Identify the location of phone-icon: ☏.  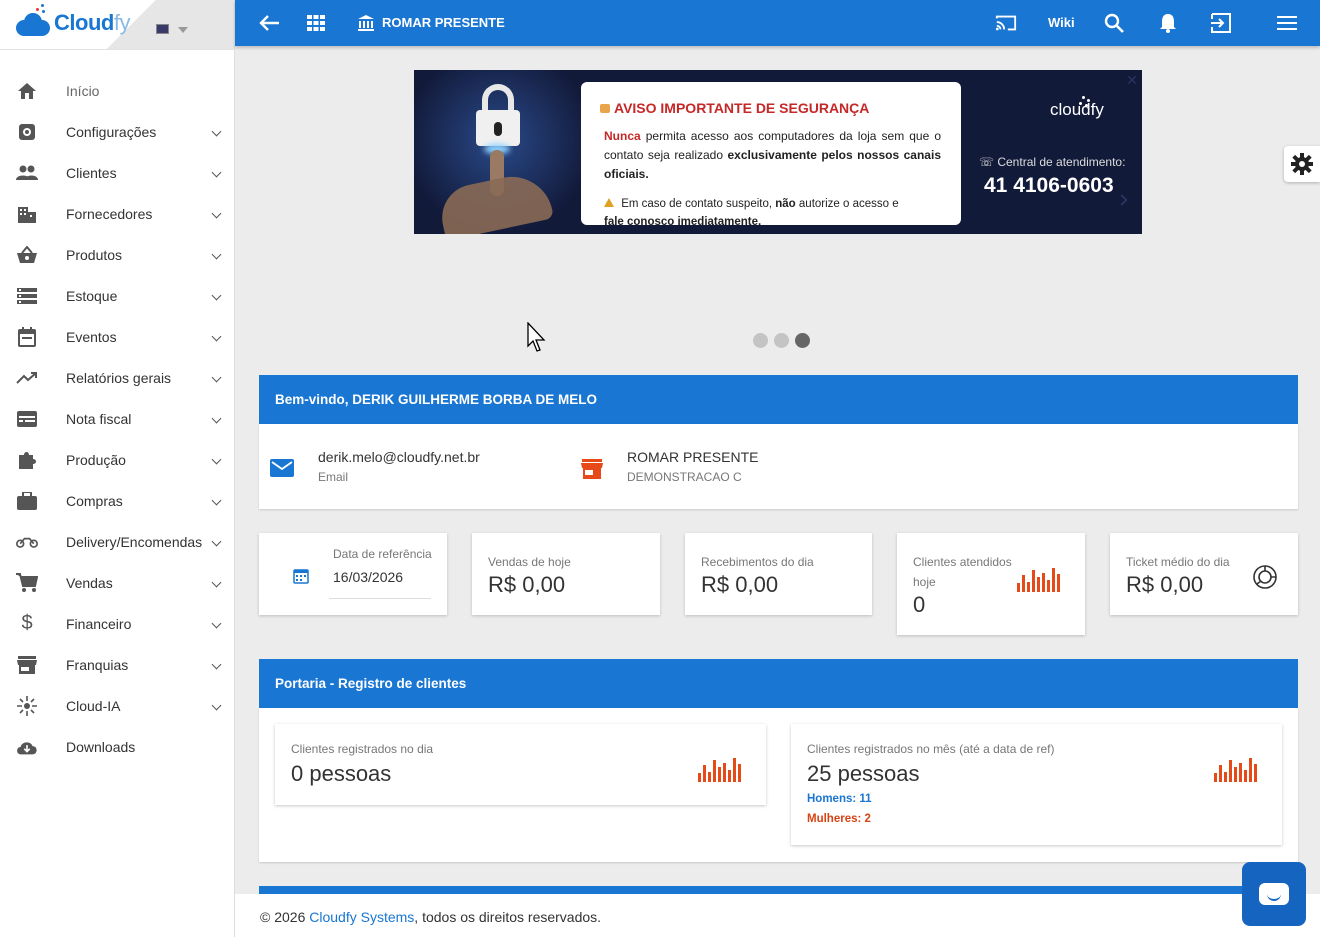
(988, 162).